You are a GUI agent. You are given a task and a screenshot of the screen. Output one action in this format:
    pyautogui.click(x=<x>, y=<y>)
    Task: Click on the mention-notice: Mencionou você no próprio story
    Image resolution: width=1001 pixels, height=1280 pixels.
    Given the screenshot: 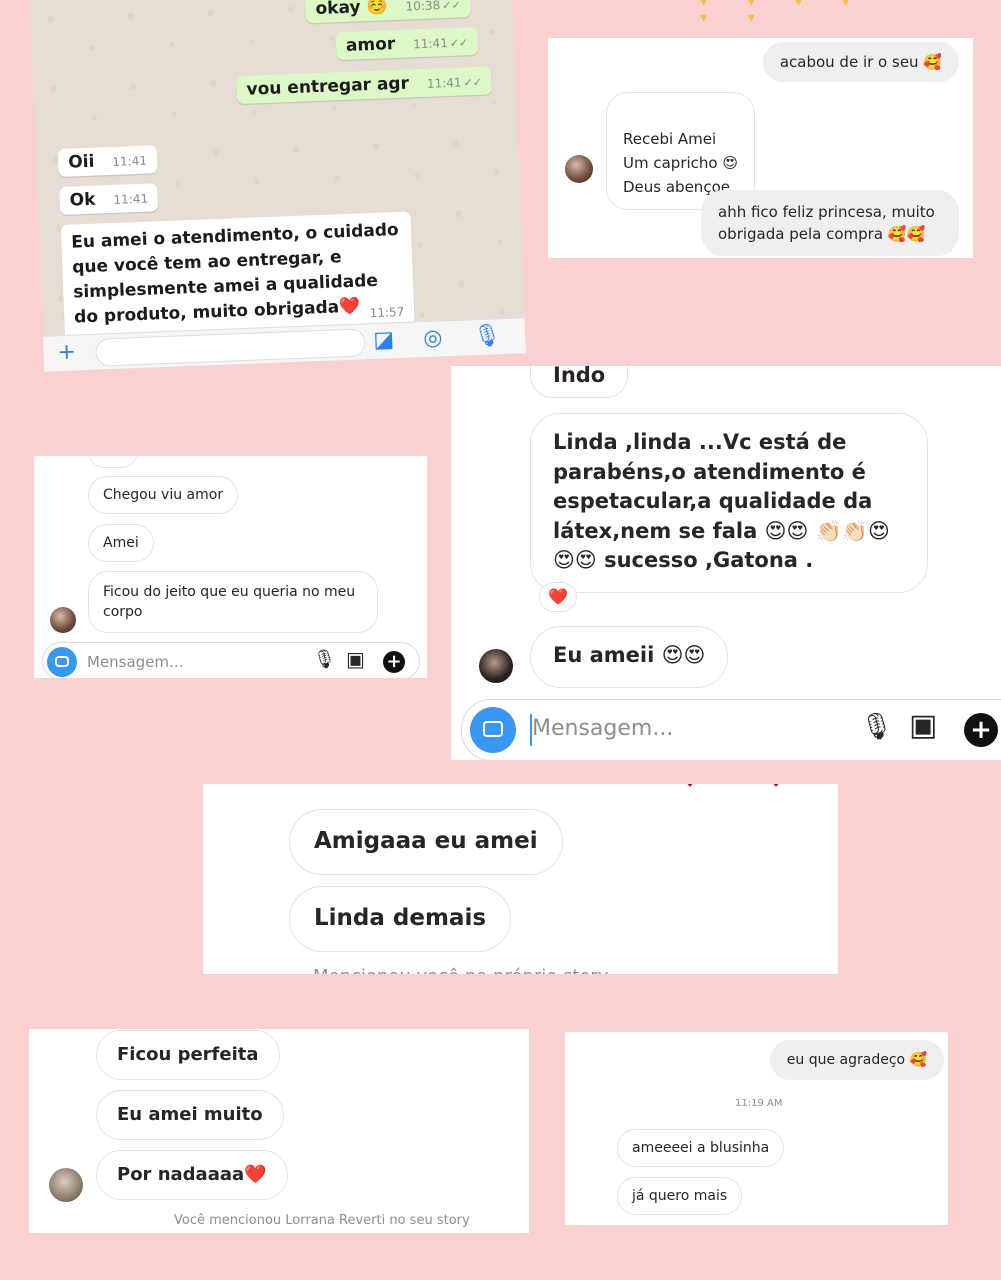 What is the action you would take?
    pyautogui.click(x=460, y=970)
    